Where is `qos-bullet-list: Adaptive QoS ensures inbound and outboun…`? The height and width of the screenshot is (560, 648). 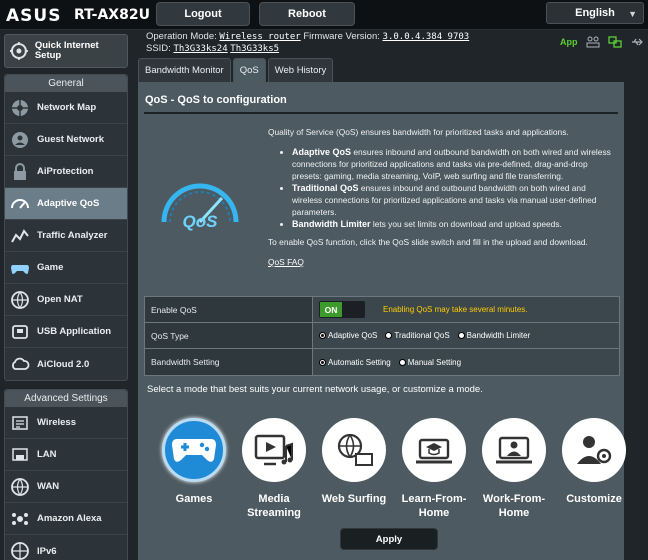 qos-bullet-list: Adaptive QoS ensures inbound and outboun… is located at coordinates (442, 188).